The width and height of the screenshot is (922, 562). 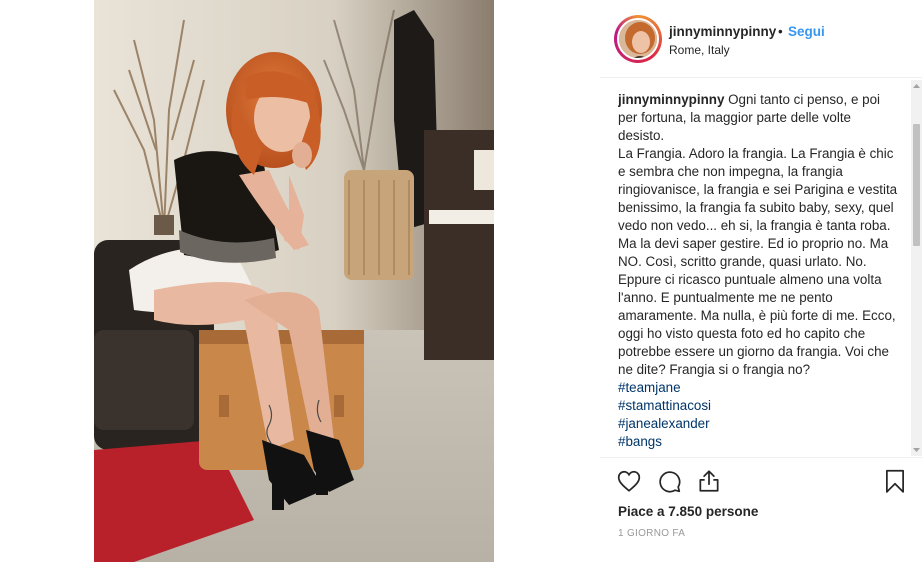 What do you see at coordinates (916, 185) in the screenshot?
I see `scrollbar-thumb` at bounding box center [916, 185].